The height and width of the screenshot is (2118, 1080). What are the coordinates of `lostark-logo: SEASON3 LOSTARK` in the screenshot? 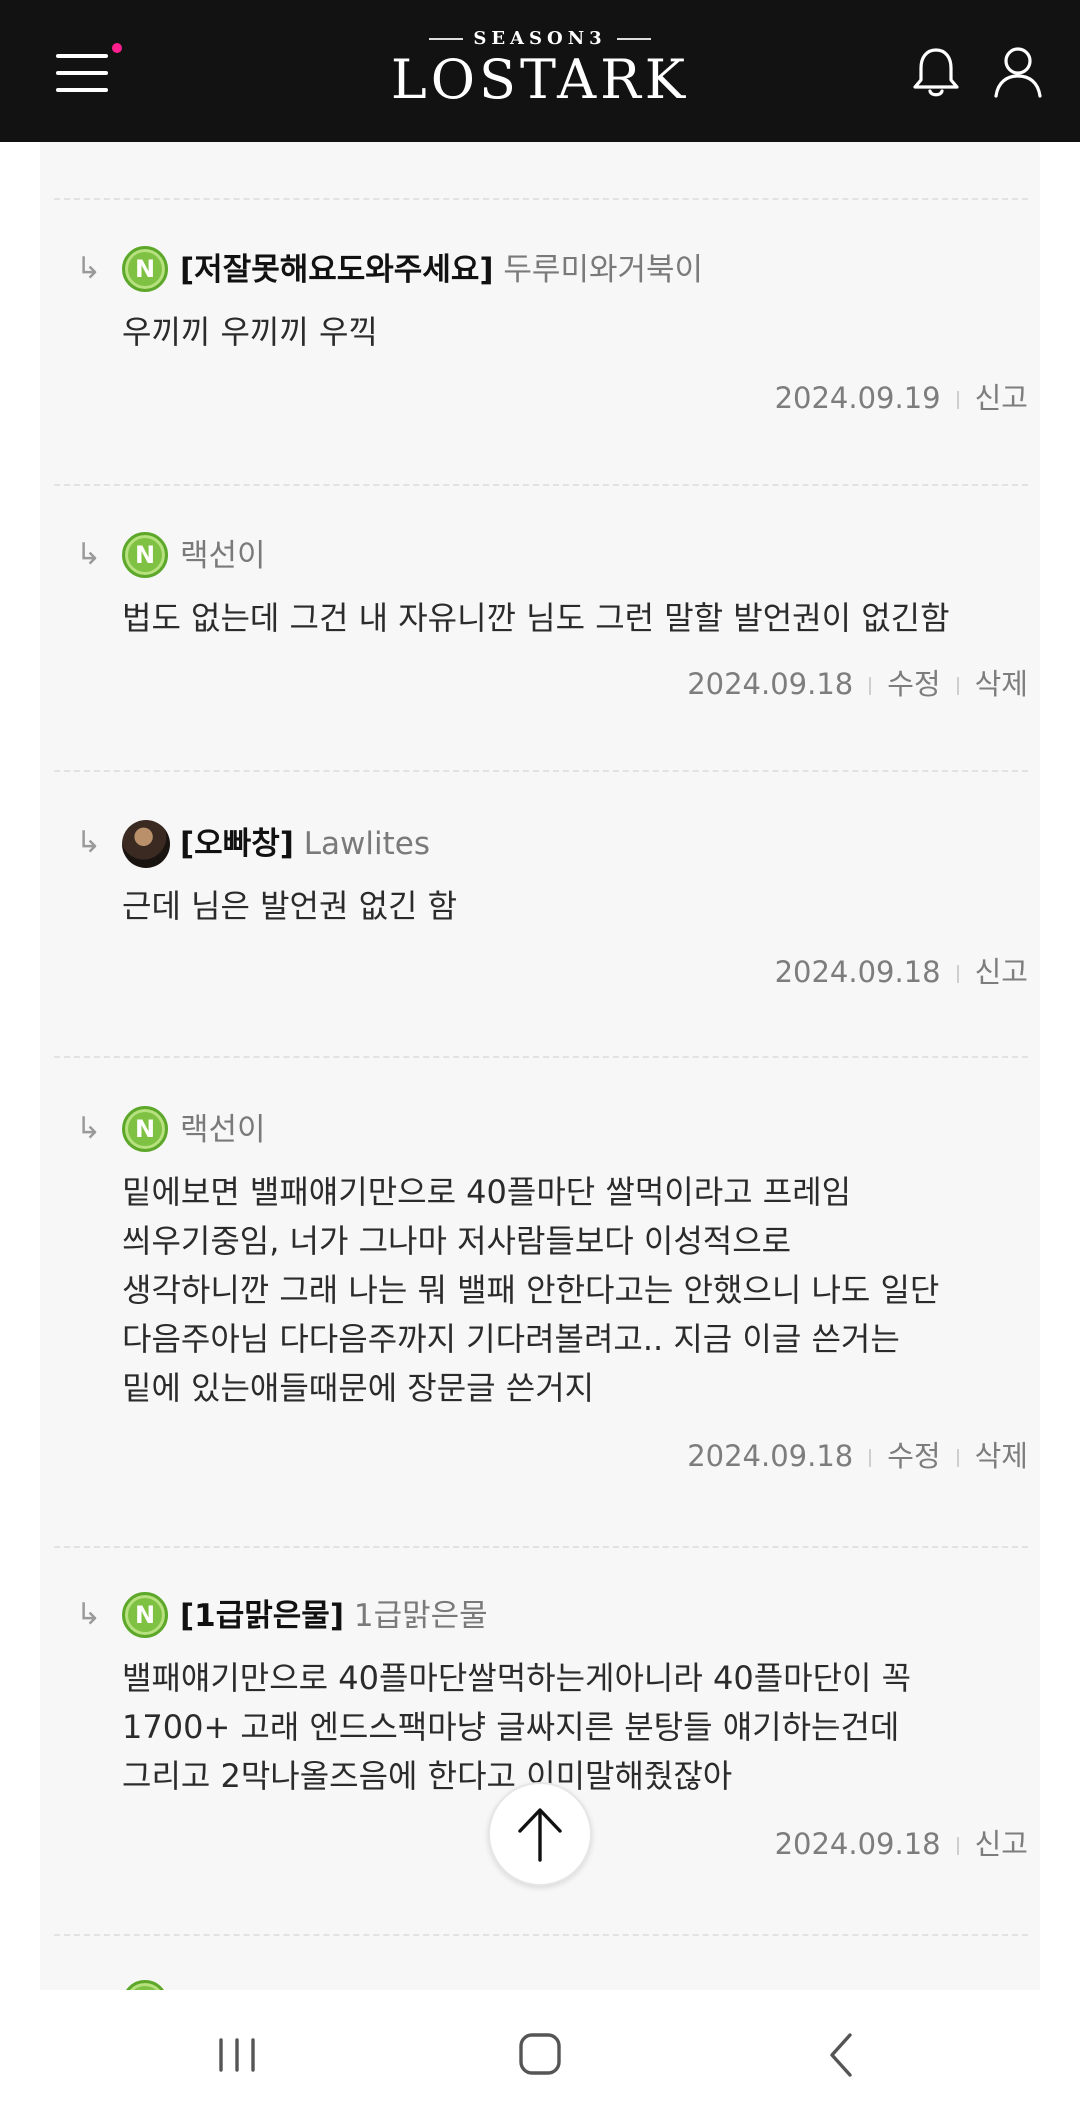 It's located at (540, 74).